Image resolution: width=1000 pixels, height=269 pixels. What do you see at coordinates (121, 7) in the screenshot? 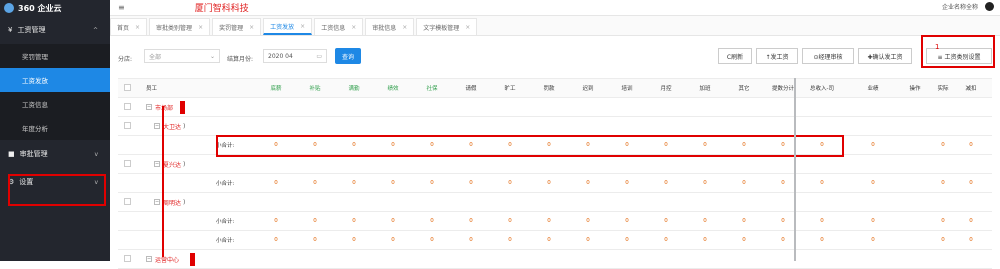
I see `menu-icon: ≡` at bounding box center [121, 7].